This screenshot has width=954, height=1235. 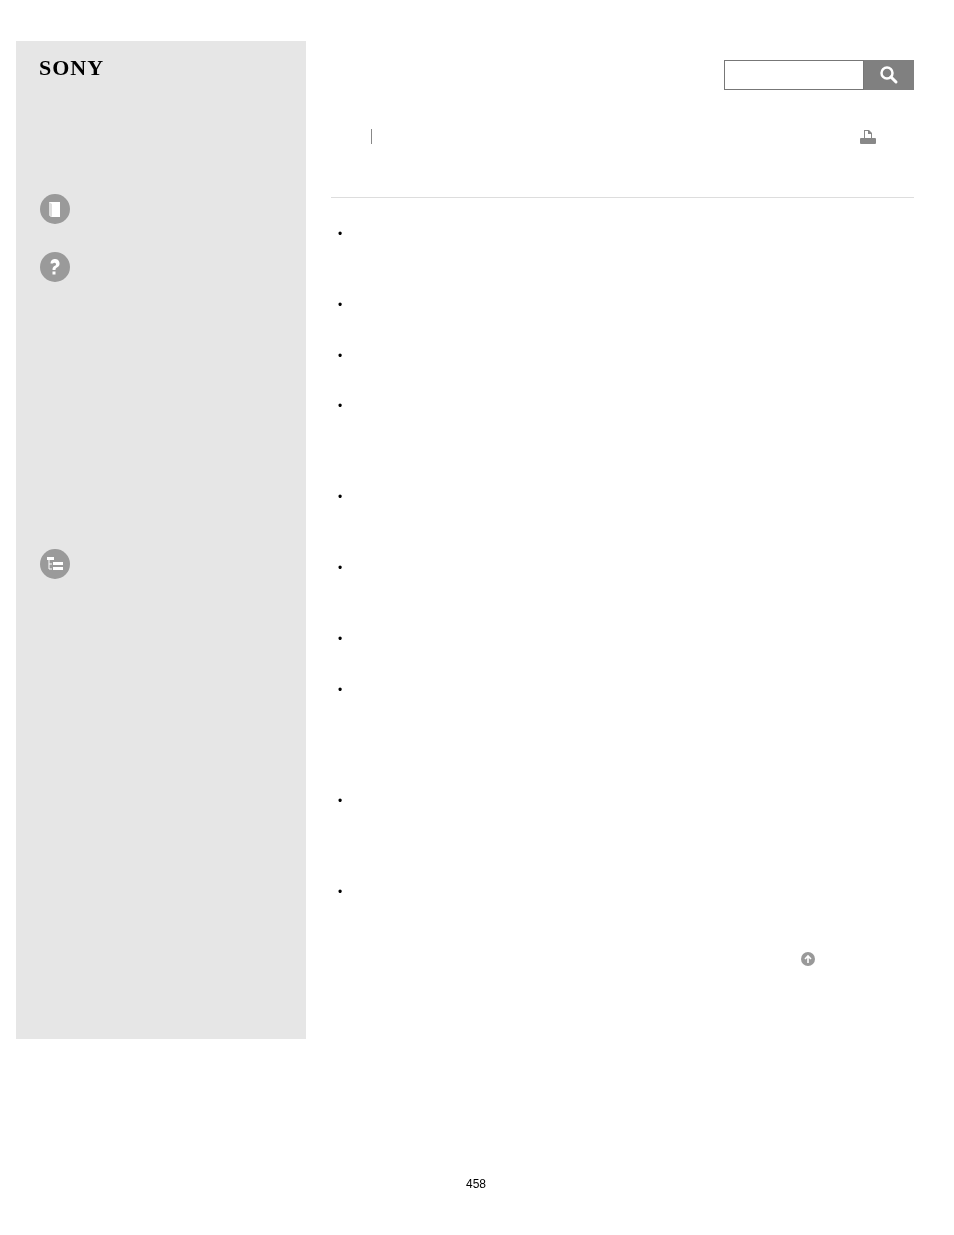 What do you see at coordinates (55, 209) in the screenshot?
I see `book-icon` at bounding box center [55, 209].